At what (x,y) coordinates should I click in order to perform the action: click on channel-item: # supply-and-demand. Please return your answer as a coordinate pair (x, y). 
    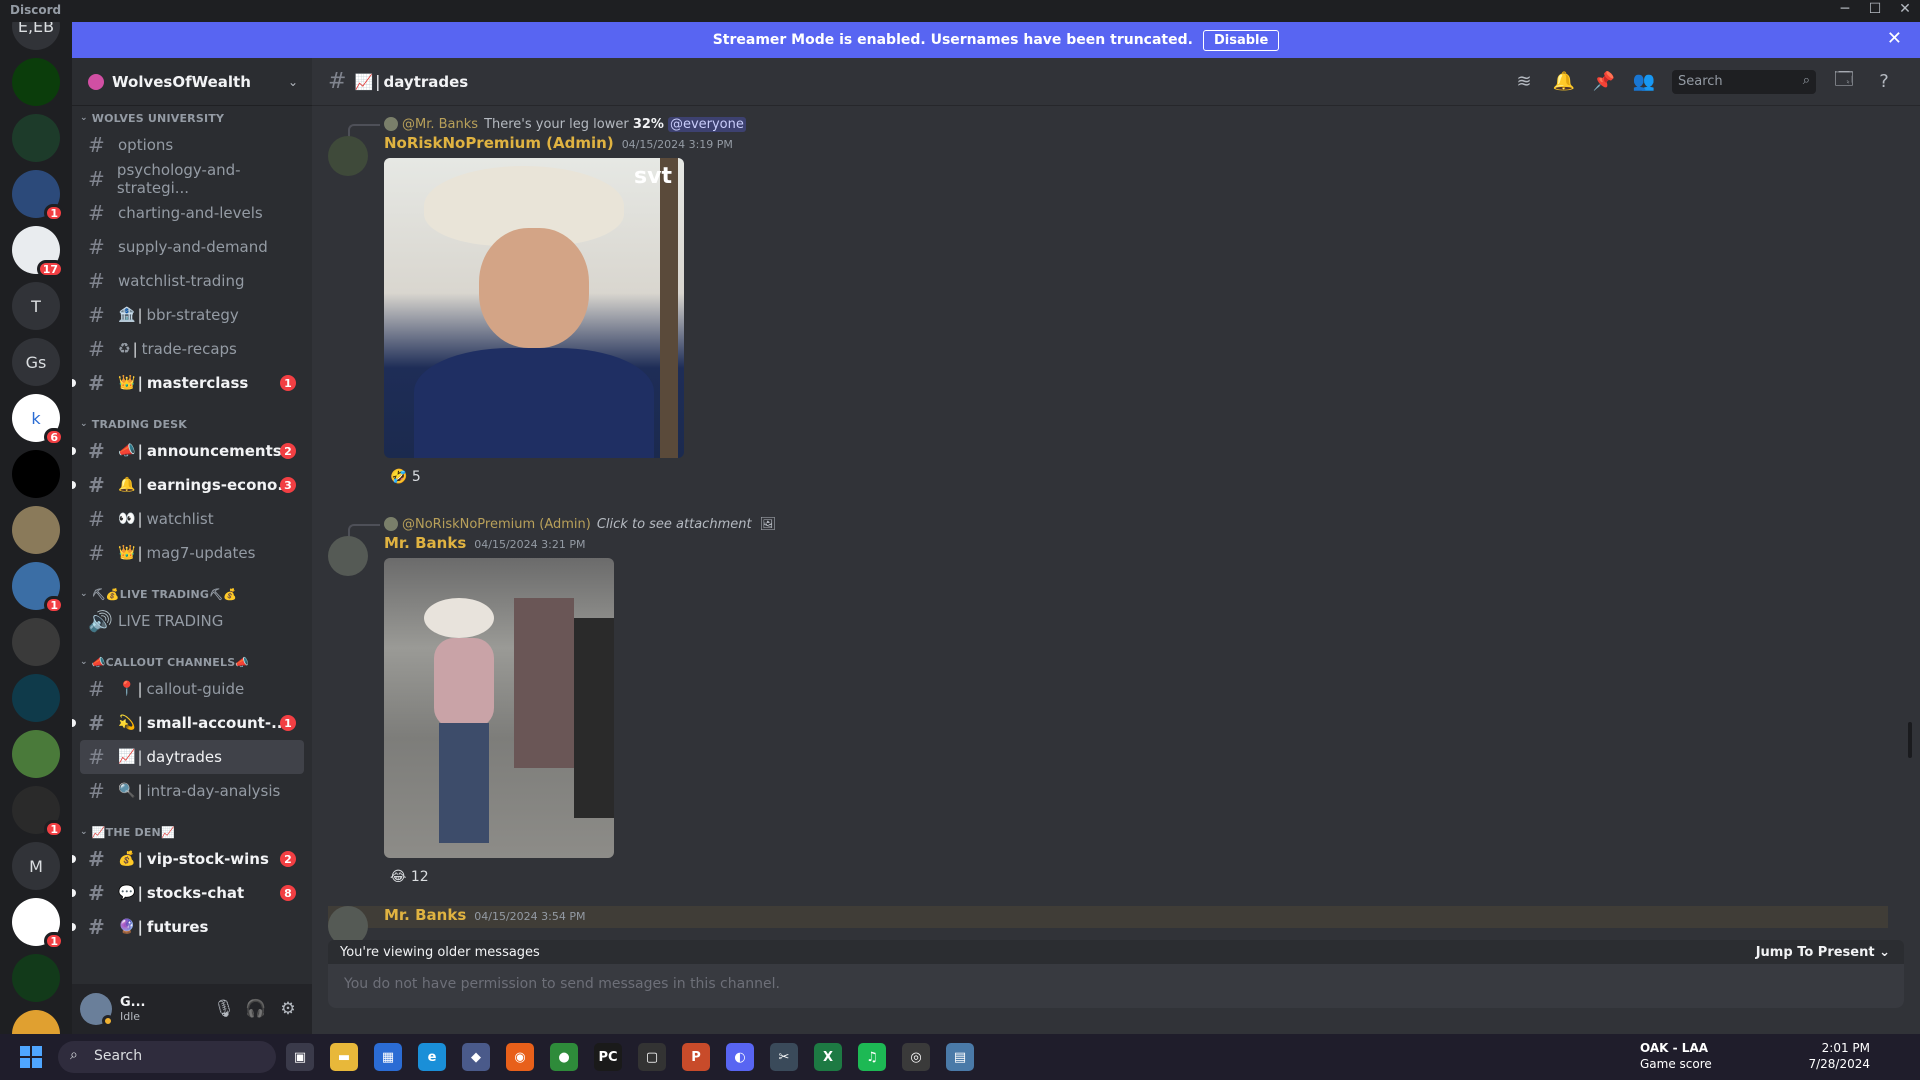
    Looking at the image, I should click on (192, 247).